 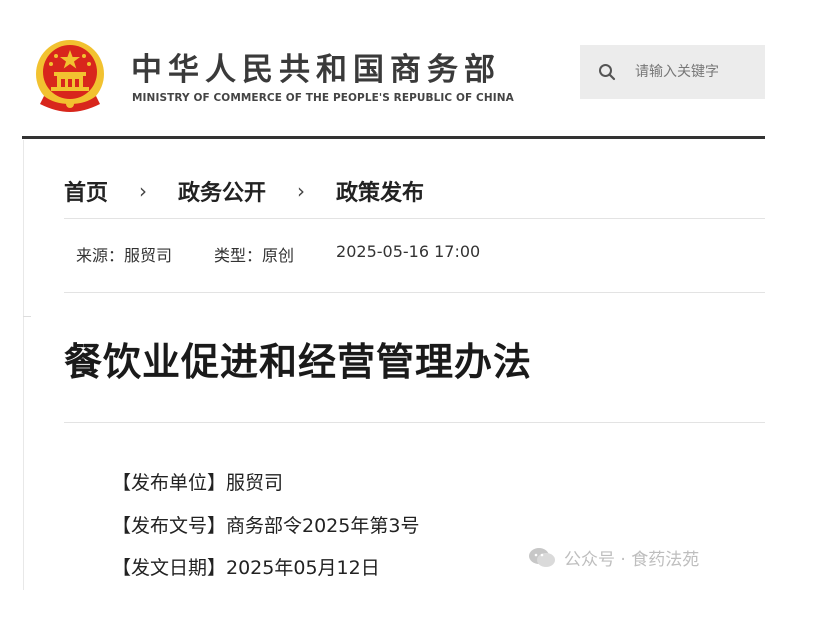 I want to click on breadcrumb: 首页 › 政务公开 › 政策发布, so click(x=244, y=191).